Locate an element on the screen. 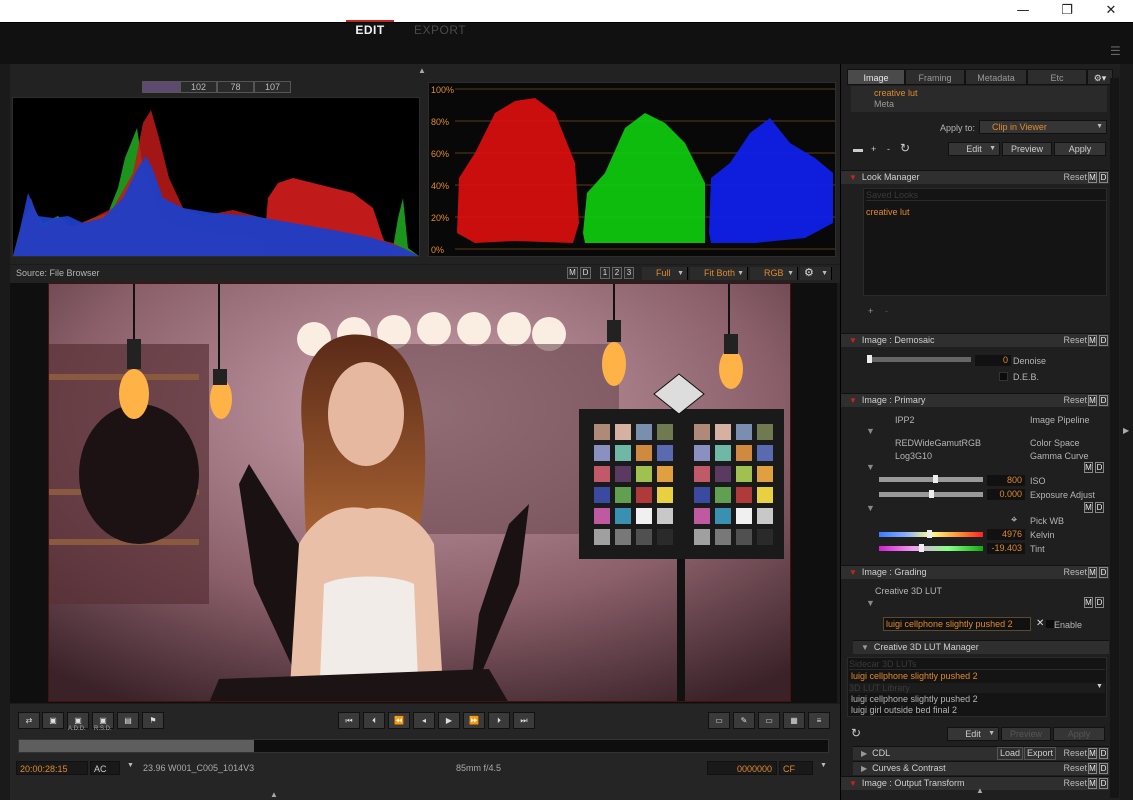 The height and width of the screenshot is (800, 1133). guides-icon: ▦ is located at coordinates (794, 720).